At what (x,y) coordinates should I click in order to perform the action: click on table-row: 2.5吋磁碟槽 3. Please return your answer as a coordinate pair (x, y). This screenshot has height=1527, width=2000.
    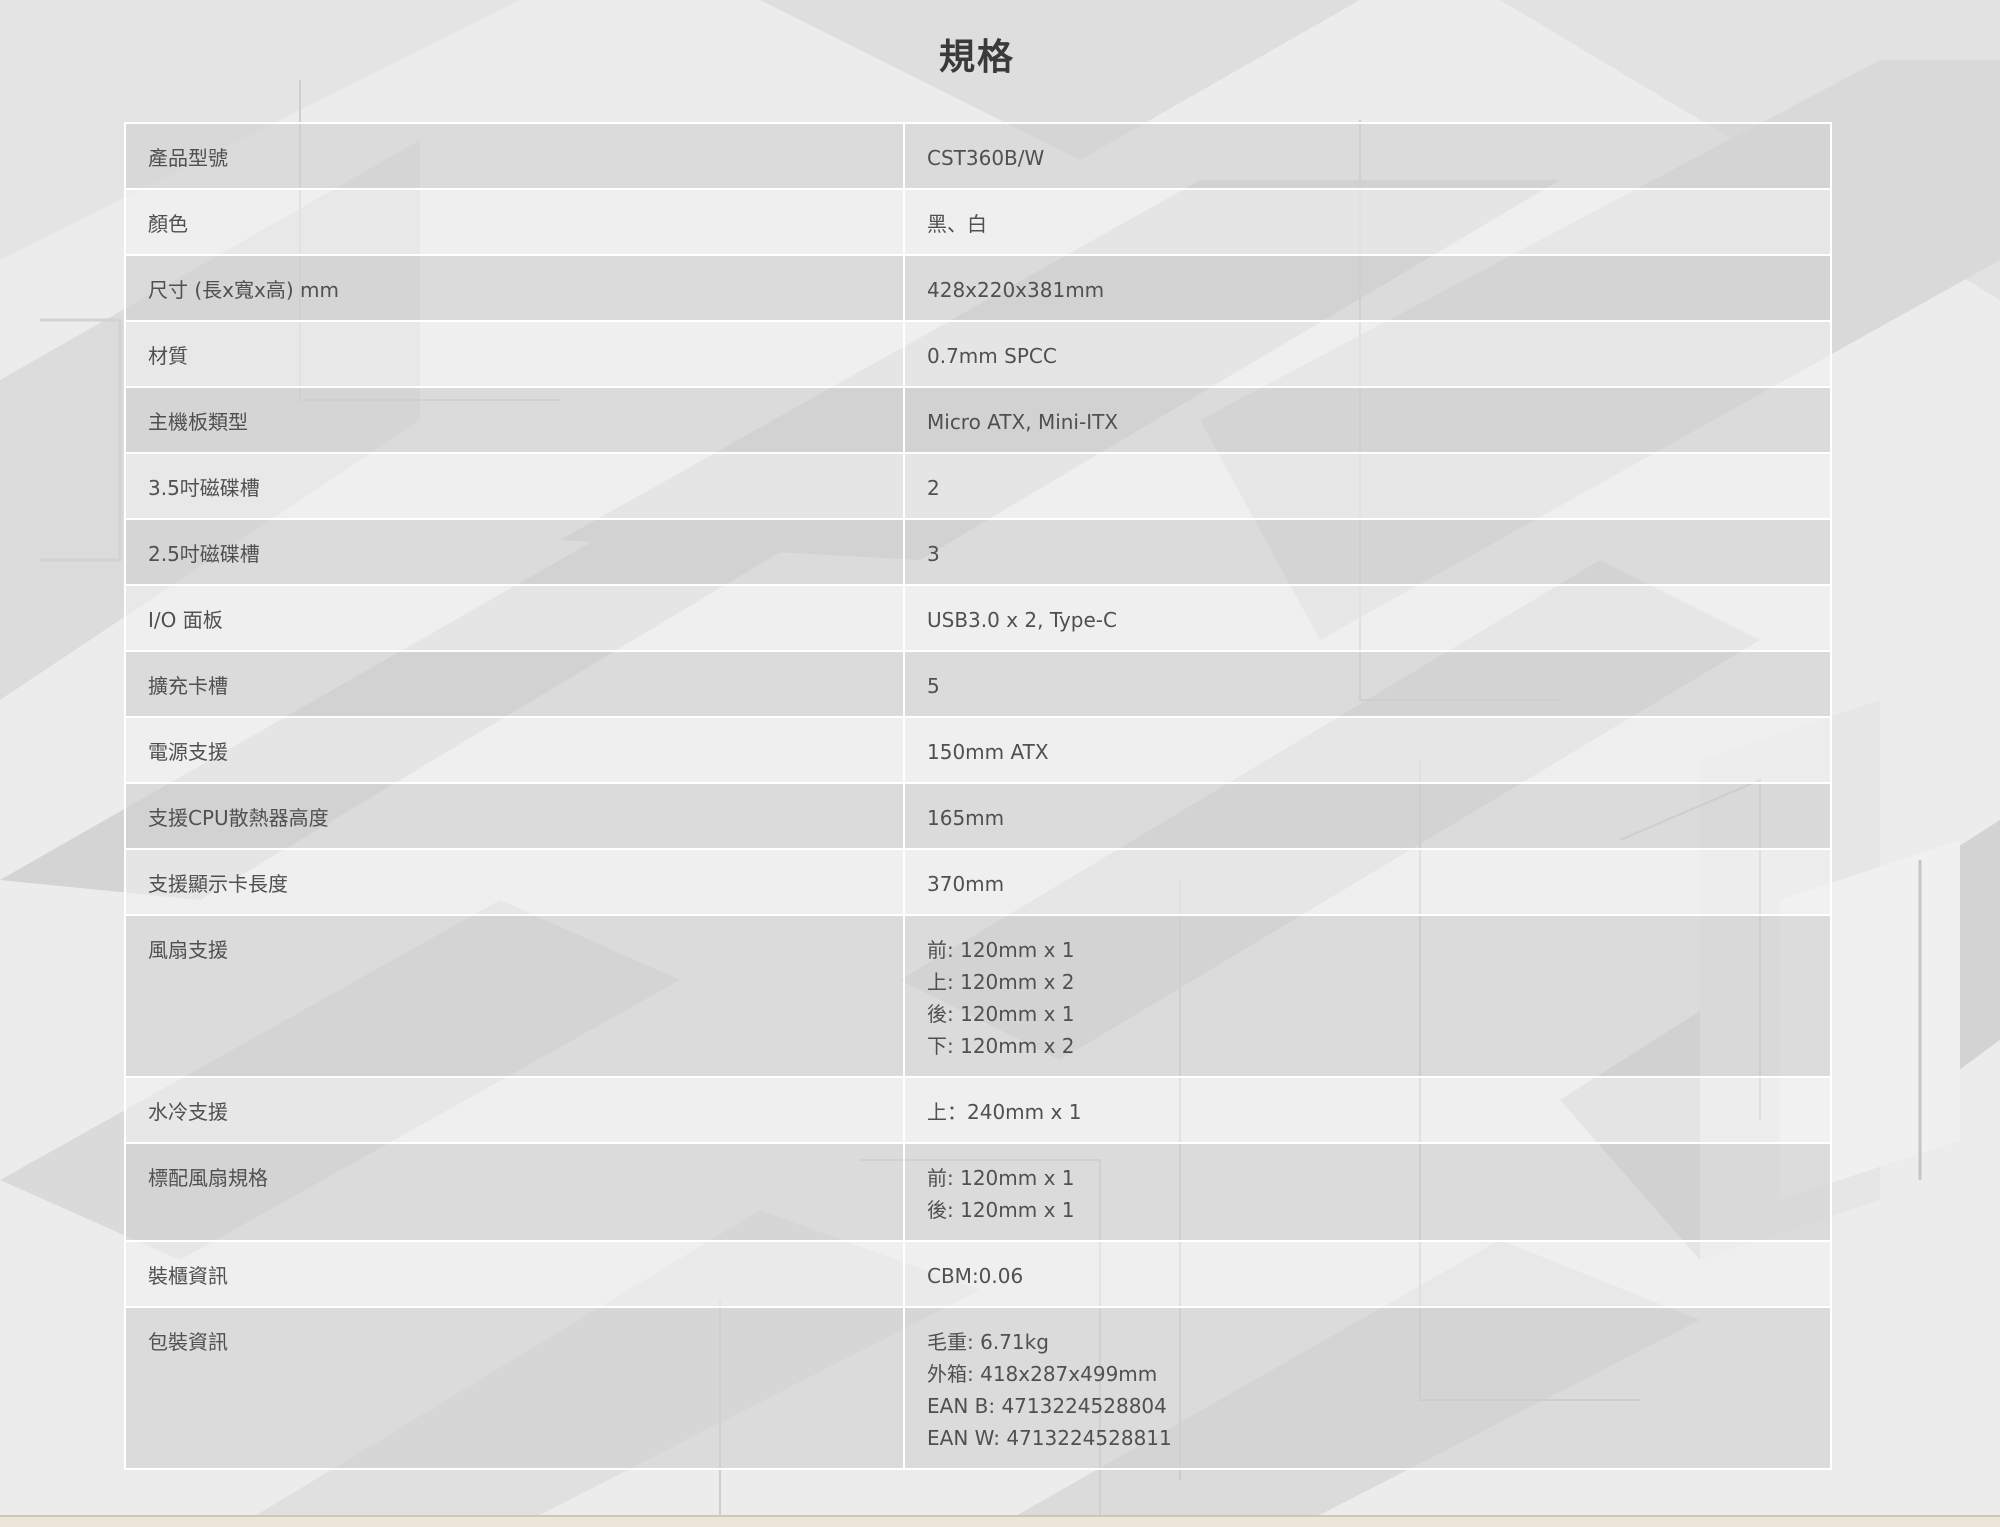
    Looking at the image, I should click on (978, 552).